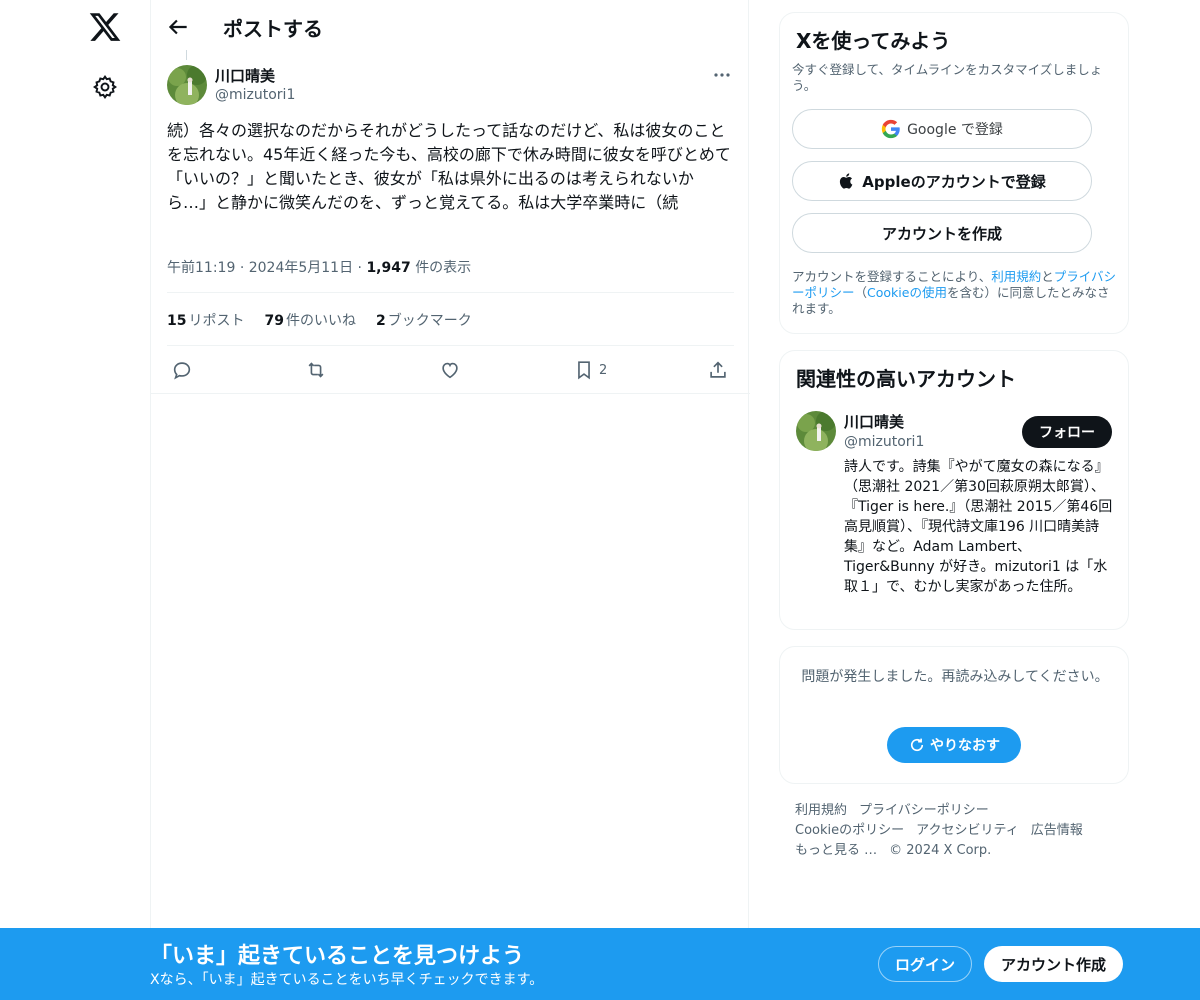  I want to click on reply-button, so click(182, 370).